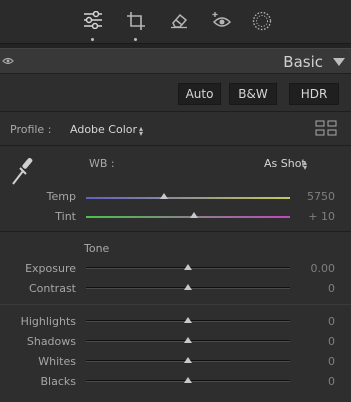  I want to click on profile-updown-icon: ▴ ▾, so click(141, 131).